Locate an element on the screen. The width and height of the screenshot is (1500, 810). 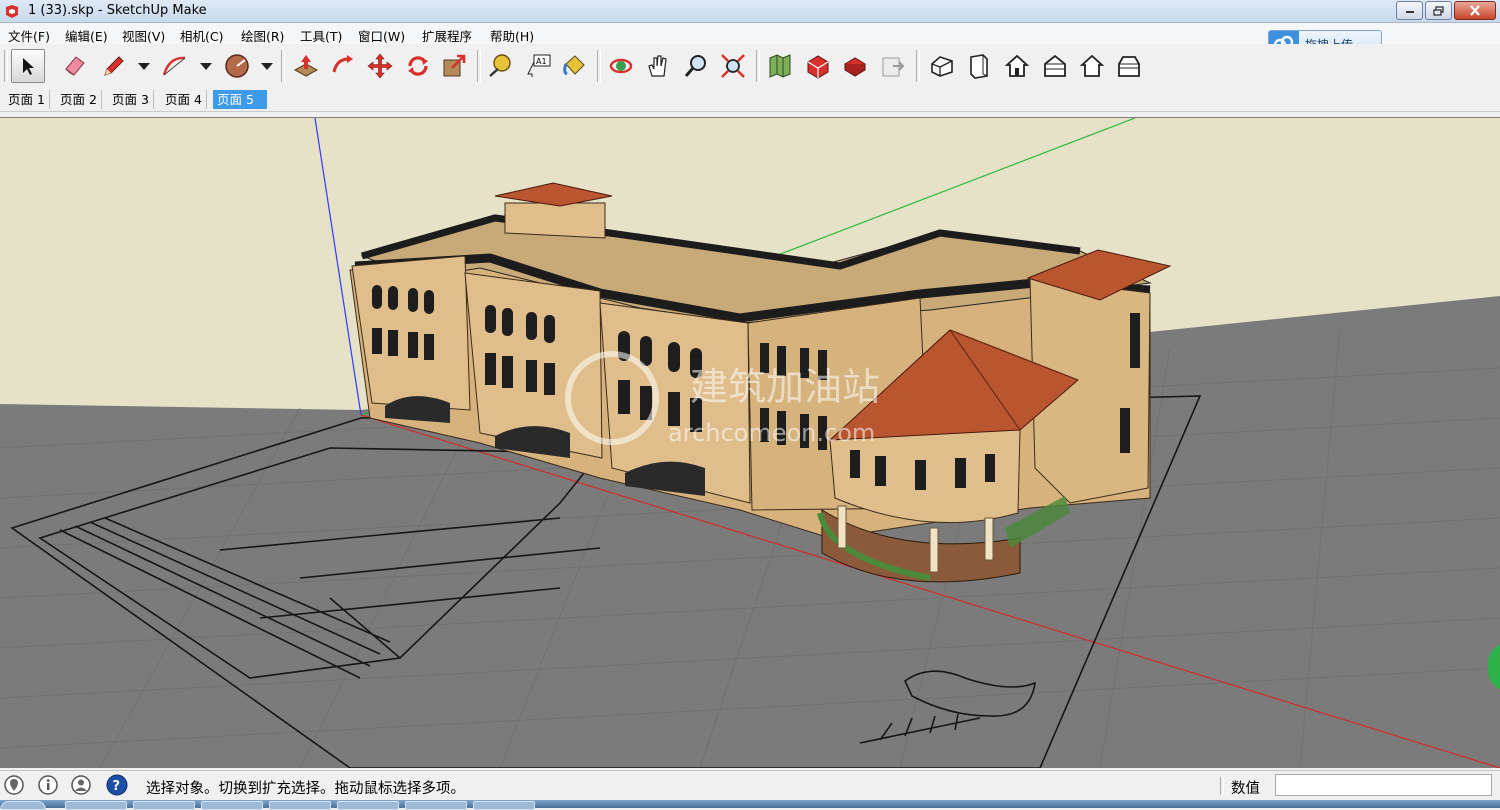
arc-tool-button is located at coordinates (175, 66).